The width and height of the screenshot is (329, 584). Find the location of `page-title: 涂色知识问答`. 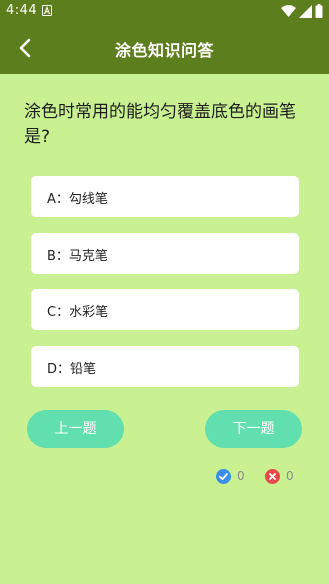

page-title: 涂色知识问答 is located at coordinates (164, 50).